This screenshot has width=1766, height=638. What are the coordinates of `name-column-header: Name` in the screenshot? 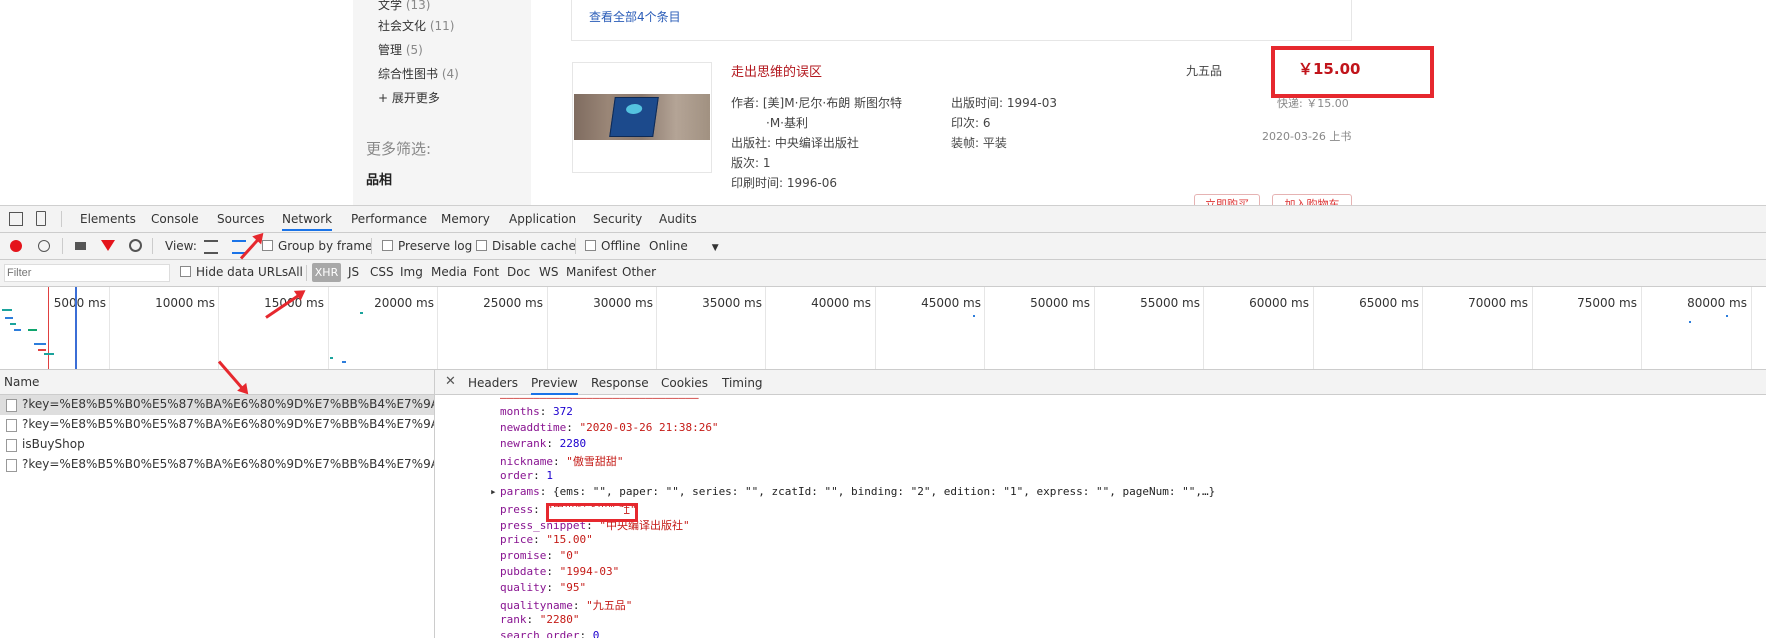 It's located at (217, 382).